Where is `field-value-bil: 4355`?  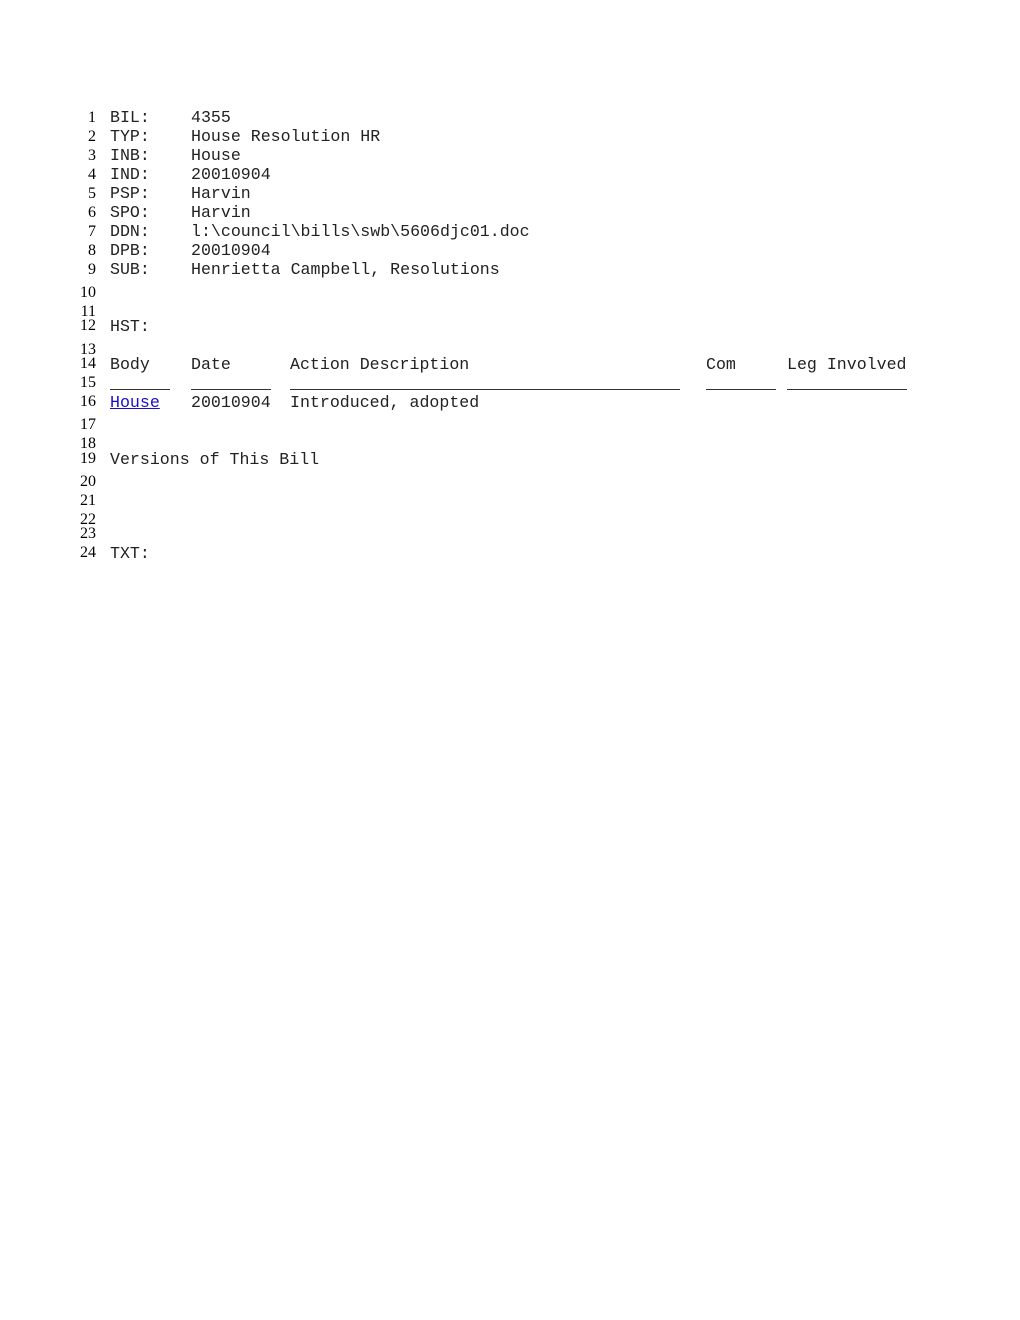 field-value-bil: 4355 is located at coordinates (211, 117).